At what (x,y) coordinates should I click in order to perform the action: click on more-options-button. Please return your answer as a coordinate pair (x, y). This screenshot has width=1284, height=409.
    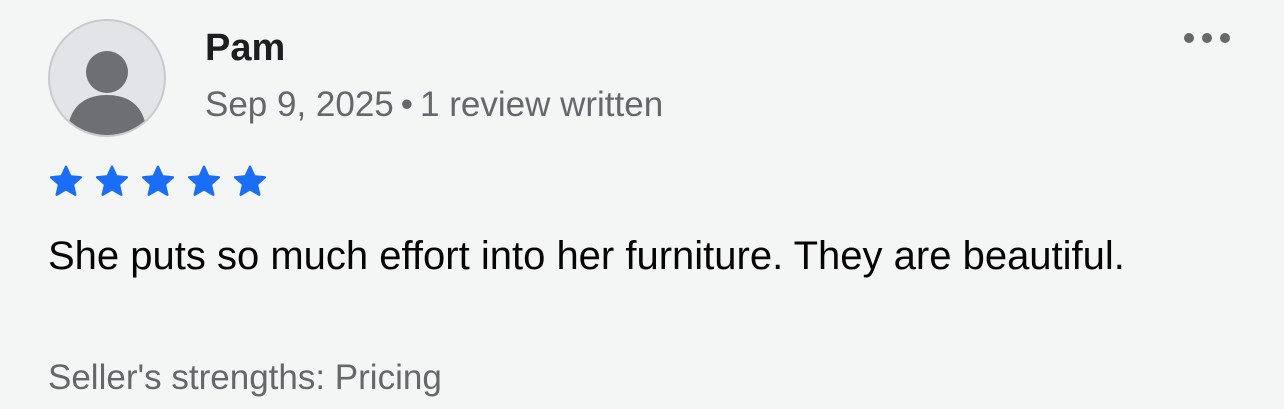
    Looking at the image, I should click on (1207, 38).